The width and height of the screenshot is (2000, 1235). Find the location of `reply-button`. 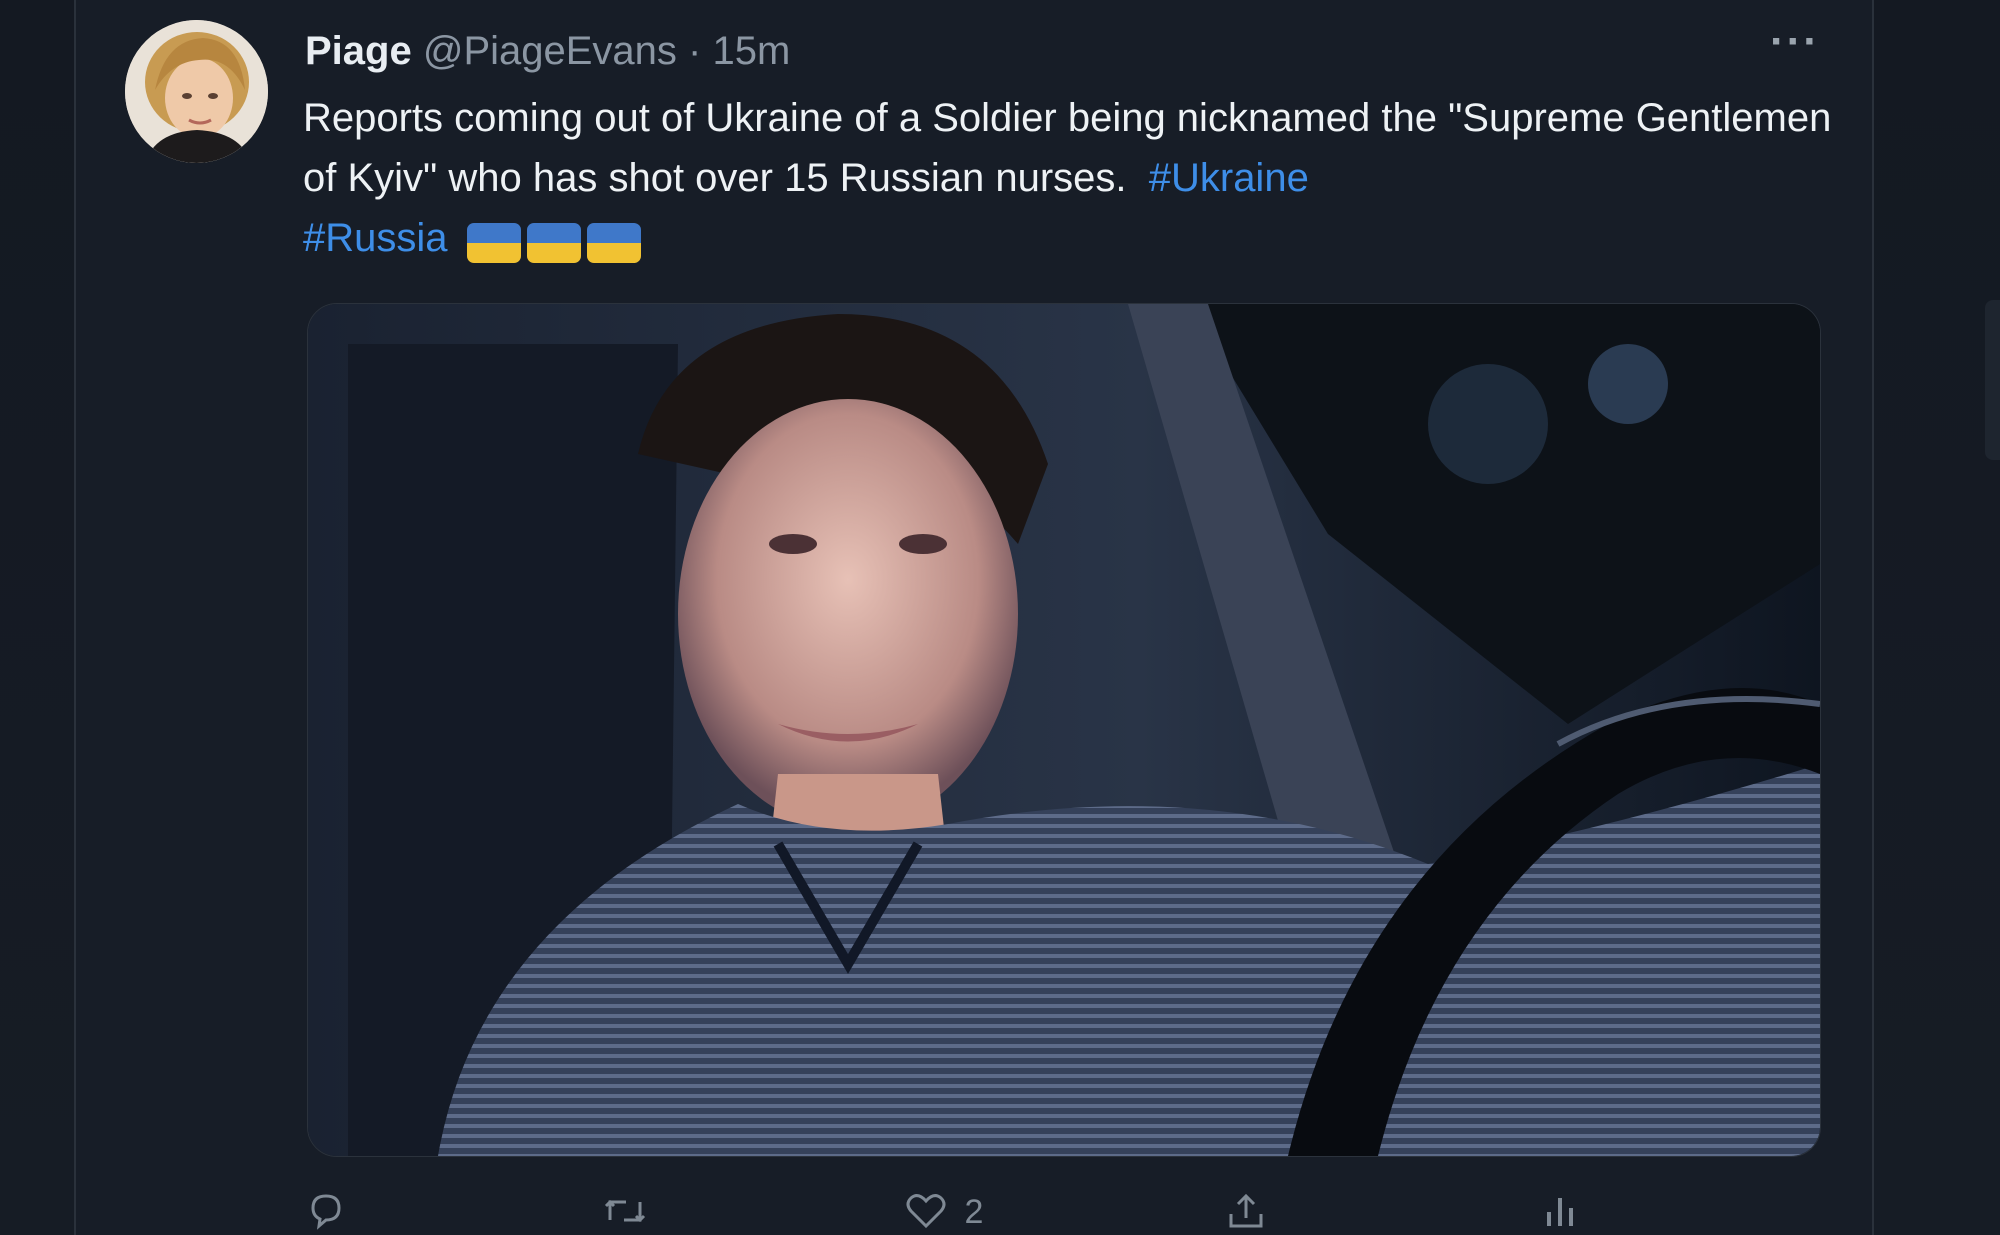

reply-button is located at coordinates (326, 1212).